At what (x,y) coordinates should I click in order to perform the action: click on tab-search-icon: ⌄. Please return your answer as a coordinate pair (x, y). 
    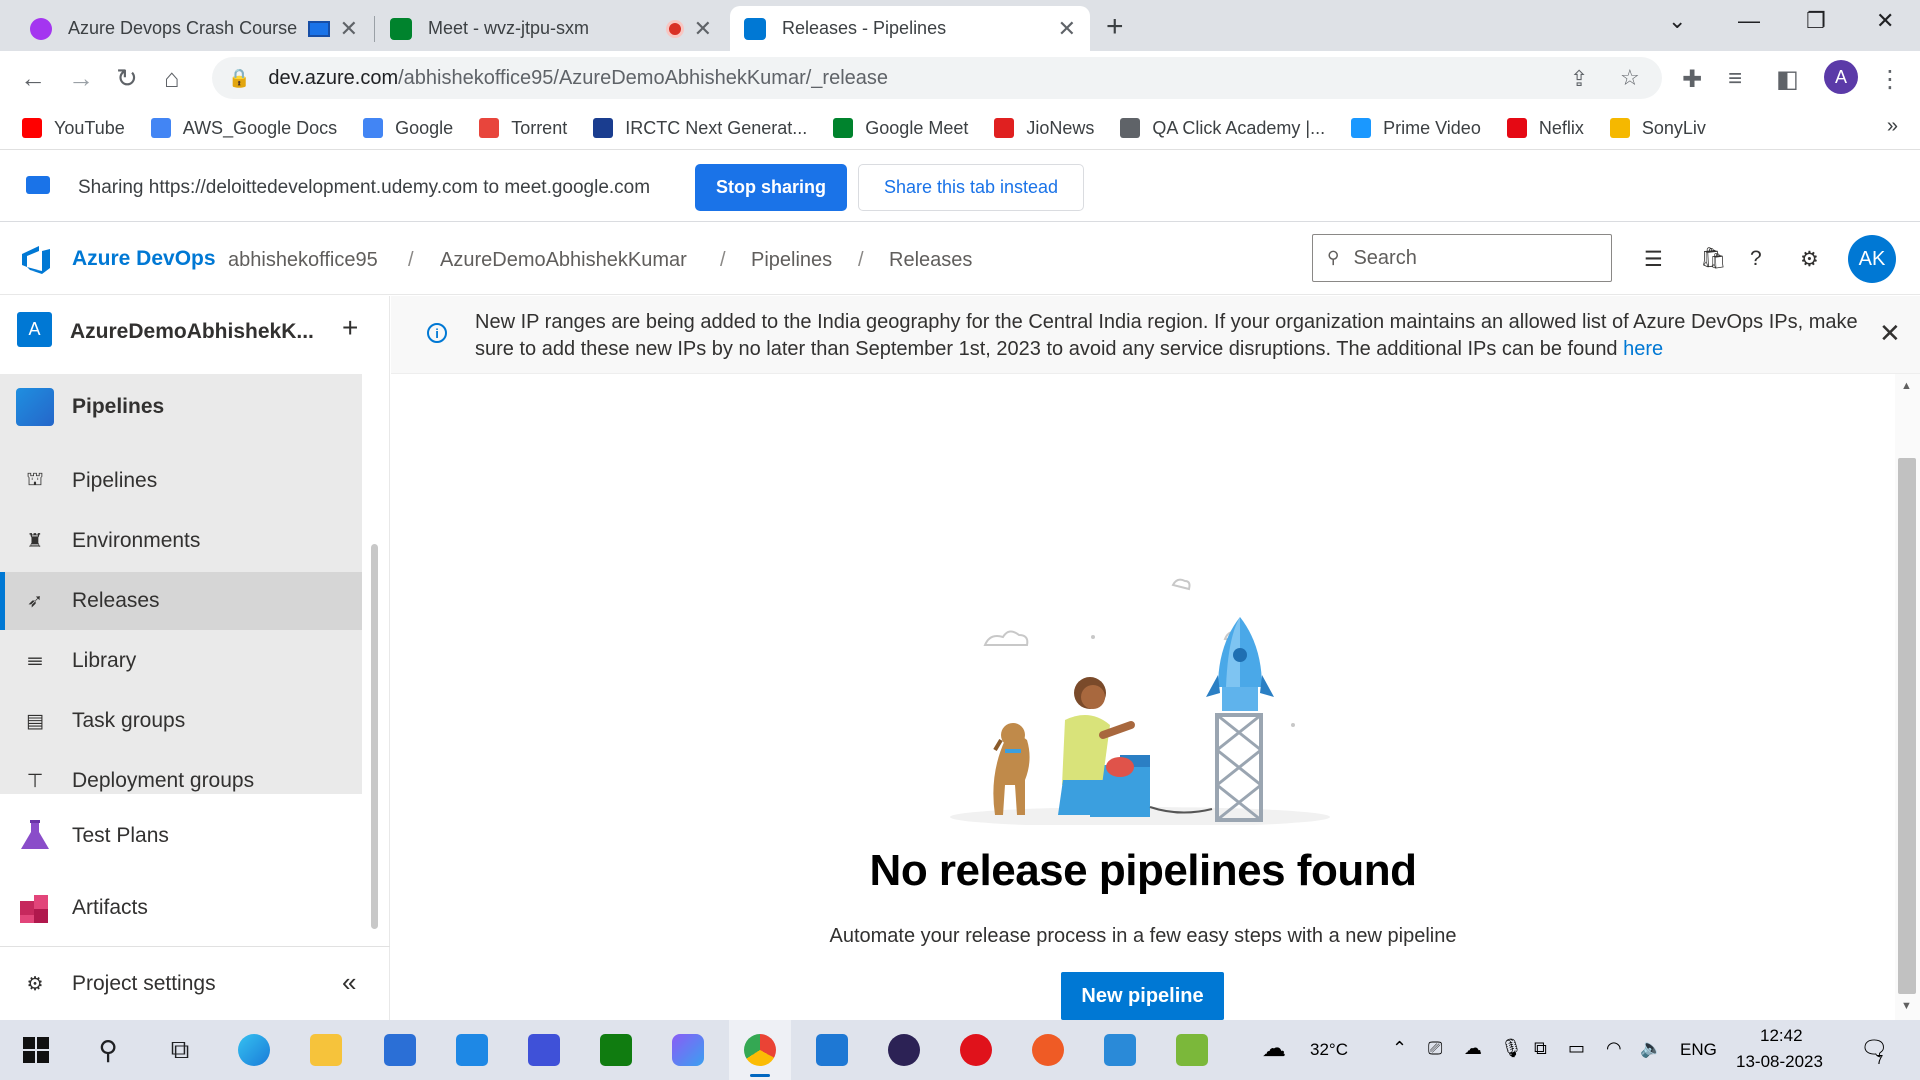
    Looking at the image, I should click on (1677, 21).